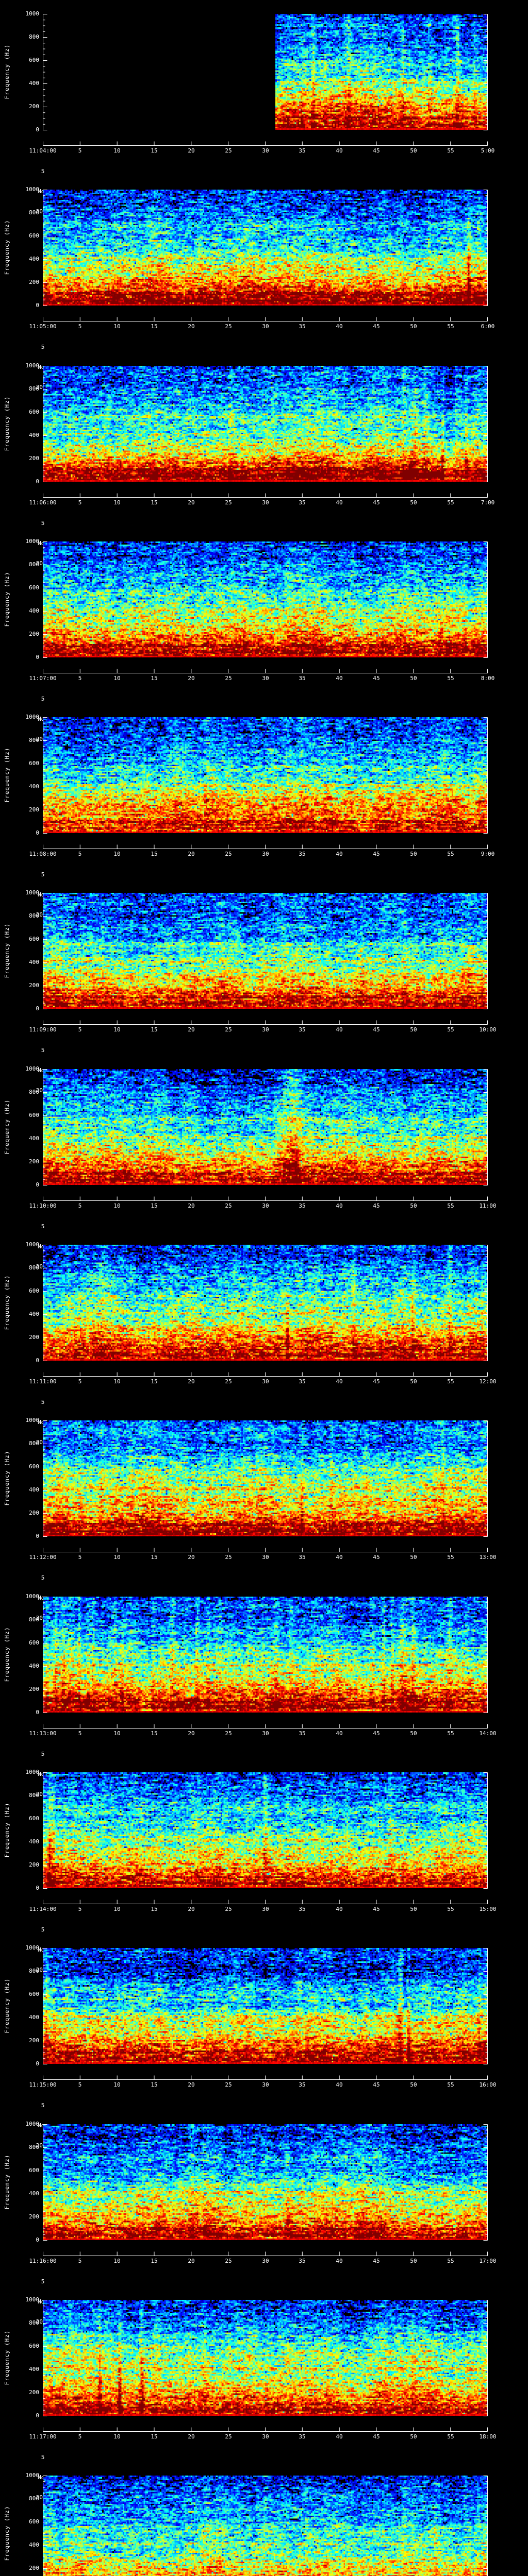 The width and height of the screenshot is (528, 2576). I want to click on x-axis-end-time-label: 17:00, so click(488, 2261).